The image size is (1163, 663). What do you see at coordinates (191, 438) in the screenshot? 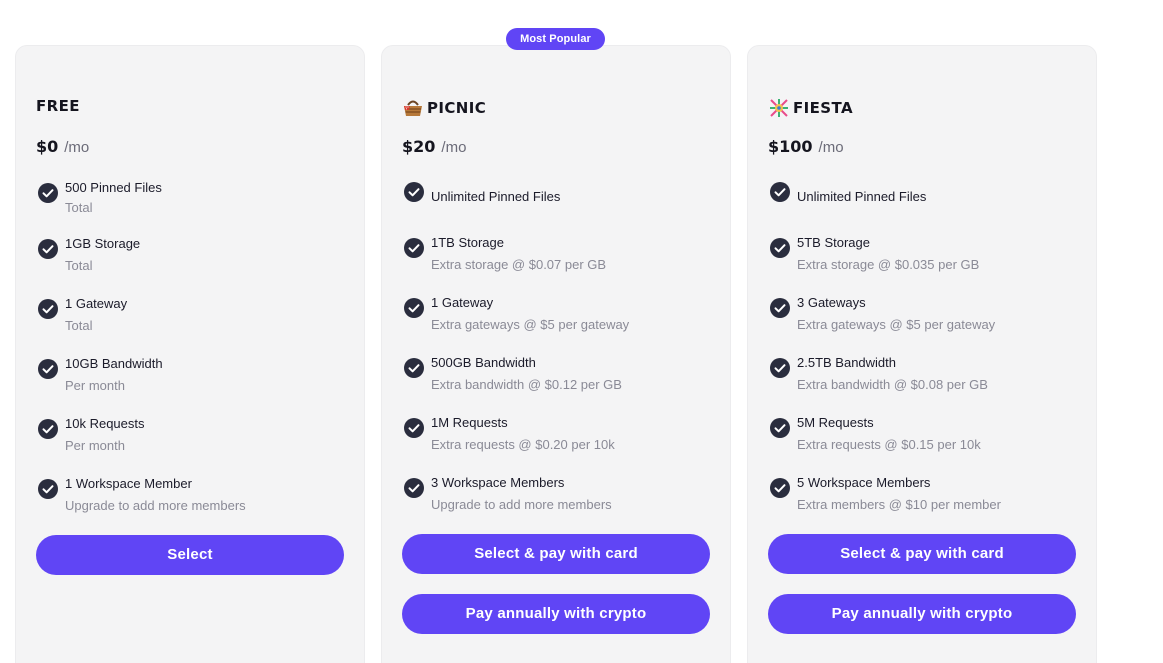
I see `feature-item: 10k Requests Per month` at bounding box center [191, 438].